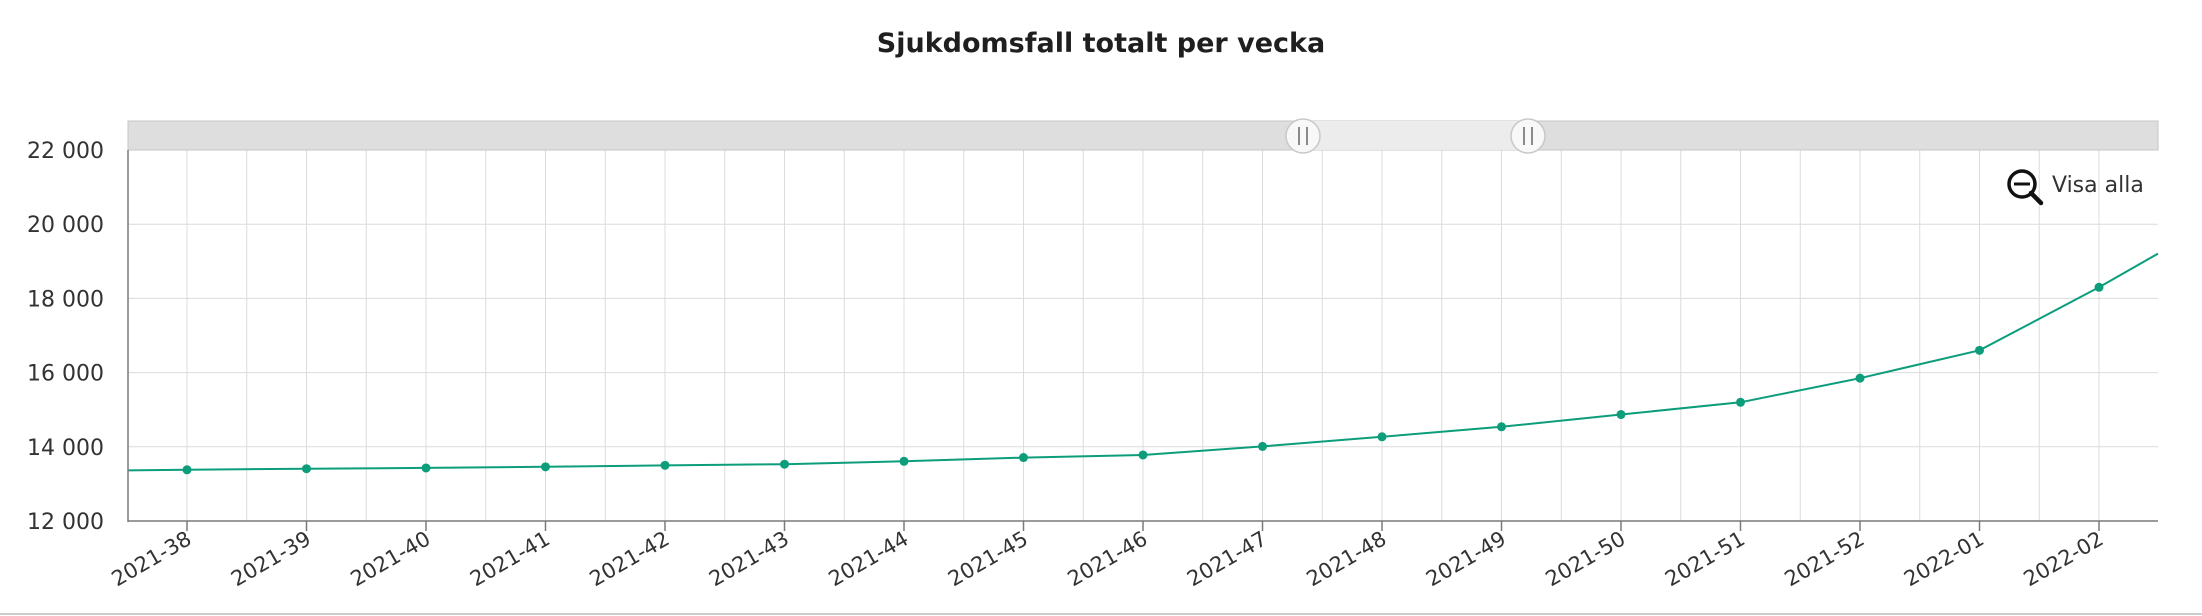 This screenshot has height=616, width=2202. I want to click on x-tick-label: 2021-41, so click(510, 559).